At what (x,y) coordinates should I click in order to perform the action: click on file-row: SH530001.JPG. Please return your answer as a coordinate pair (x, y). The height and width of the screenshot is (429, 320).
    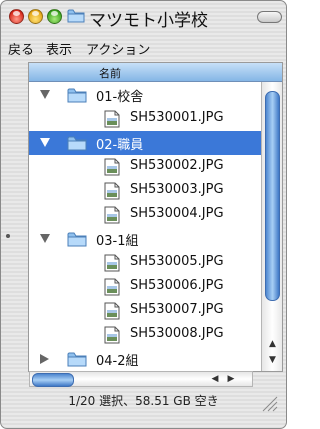
    Looking at the image, I should click on (145, 119).